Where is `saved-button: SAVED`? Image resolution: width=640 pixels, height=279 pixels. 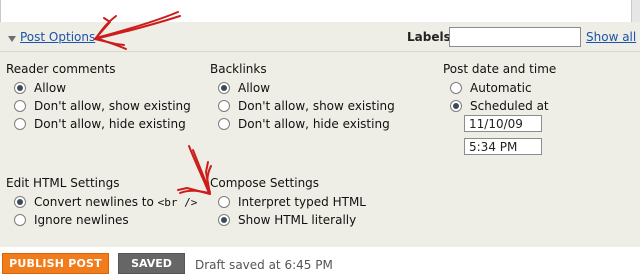
saved-button: SAVED is located at coordinates (151, 263).